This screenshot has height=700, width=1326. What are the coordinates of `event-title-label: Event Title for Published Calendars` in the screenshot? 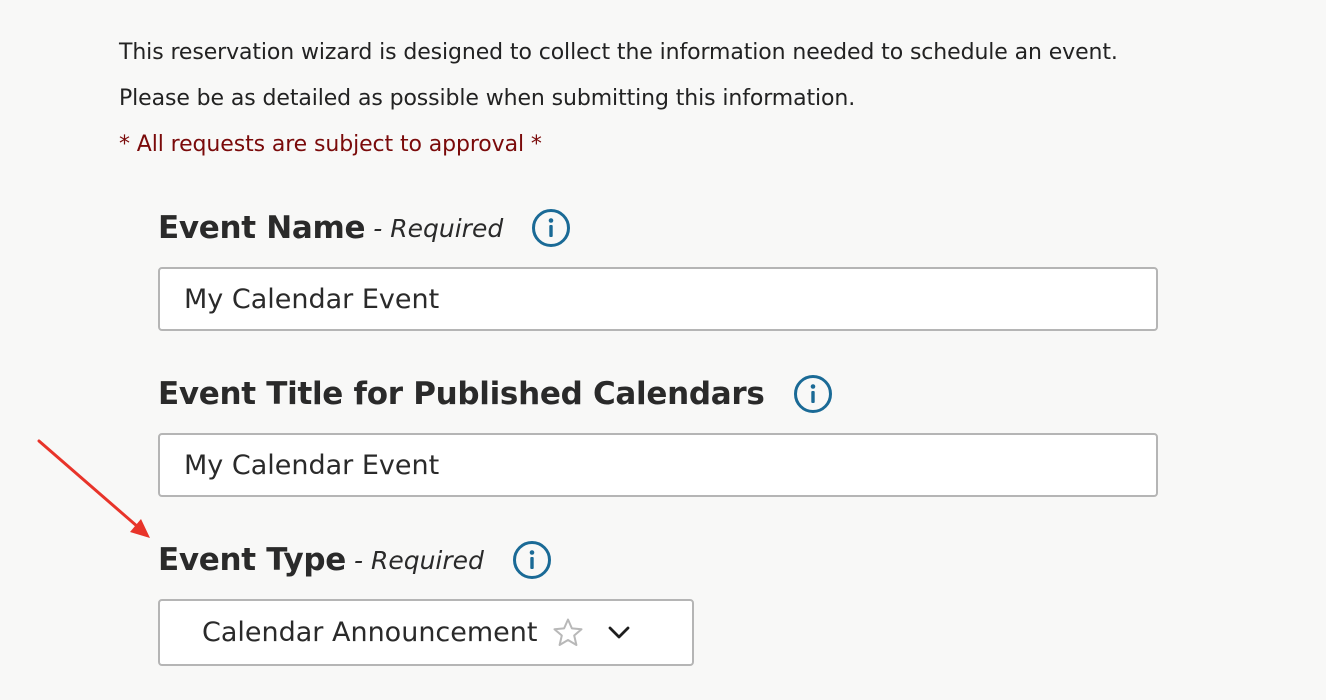 It's located at (495, 394).